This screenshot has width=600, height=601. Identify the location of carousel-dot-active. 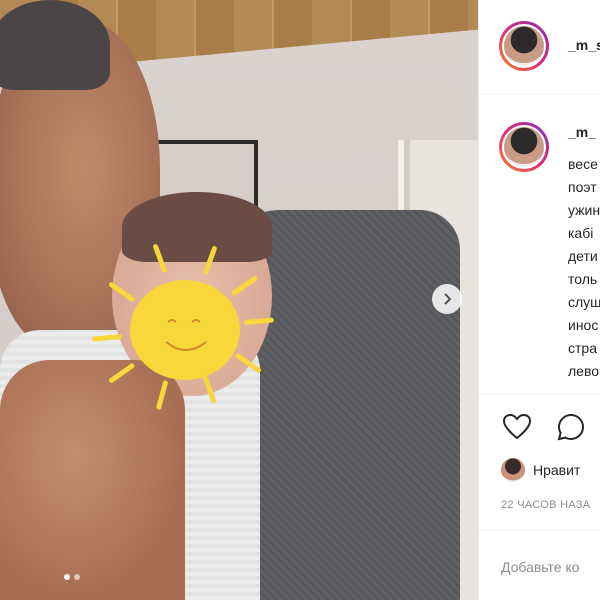
(67, 577).